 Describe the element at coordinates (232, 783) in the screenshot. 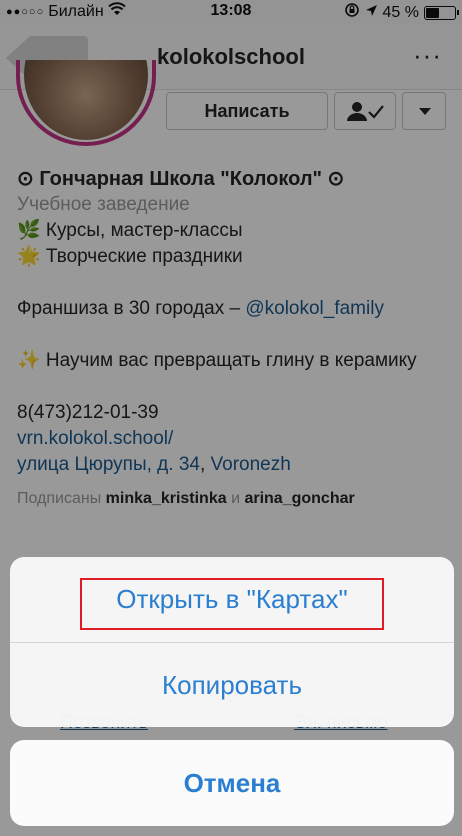

I see `cancel-button: Отмена` at that location.